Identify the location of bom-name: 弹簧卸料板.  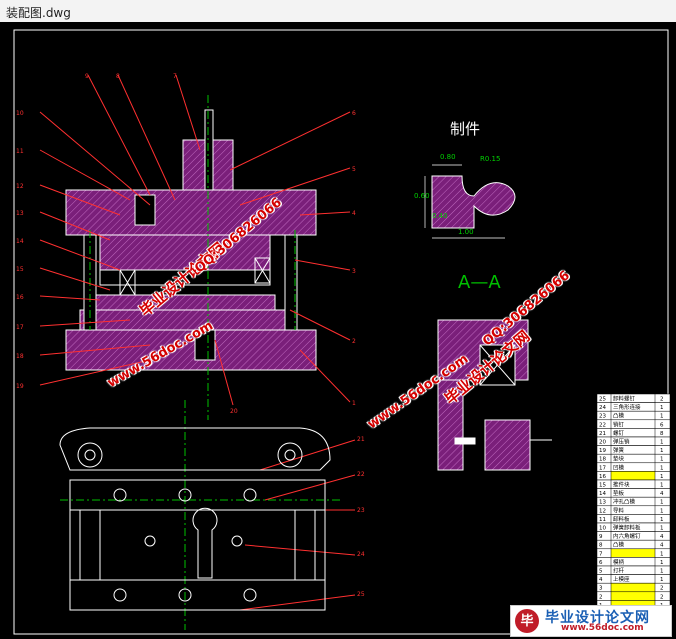
(627, 528).